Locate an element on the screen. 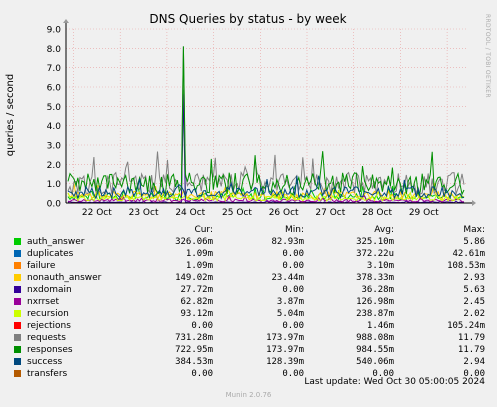 Image resolution: width=497 pixels, height=407 pixels. x-tick-label: 27 Oct is located at coordinates (330, 213).